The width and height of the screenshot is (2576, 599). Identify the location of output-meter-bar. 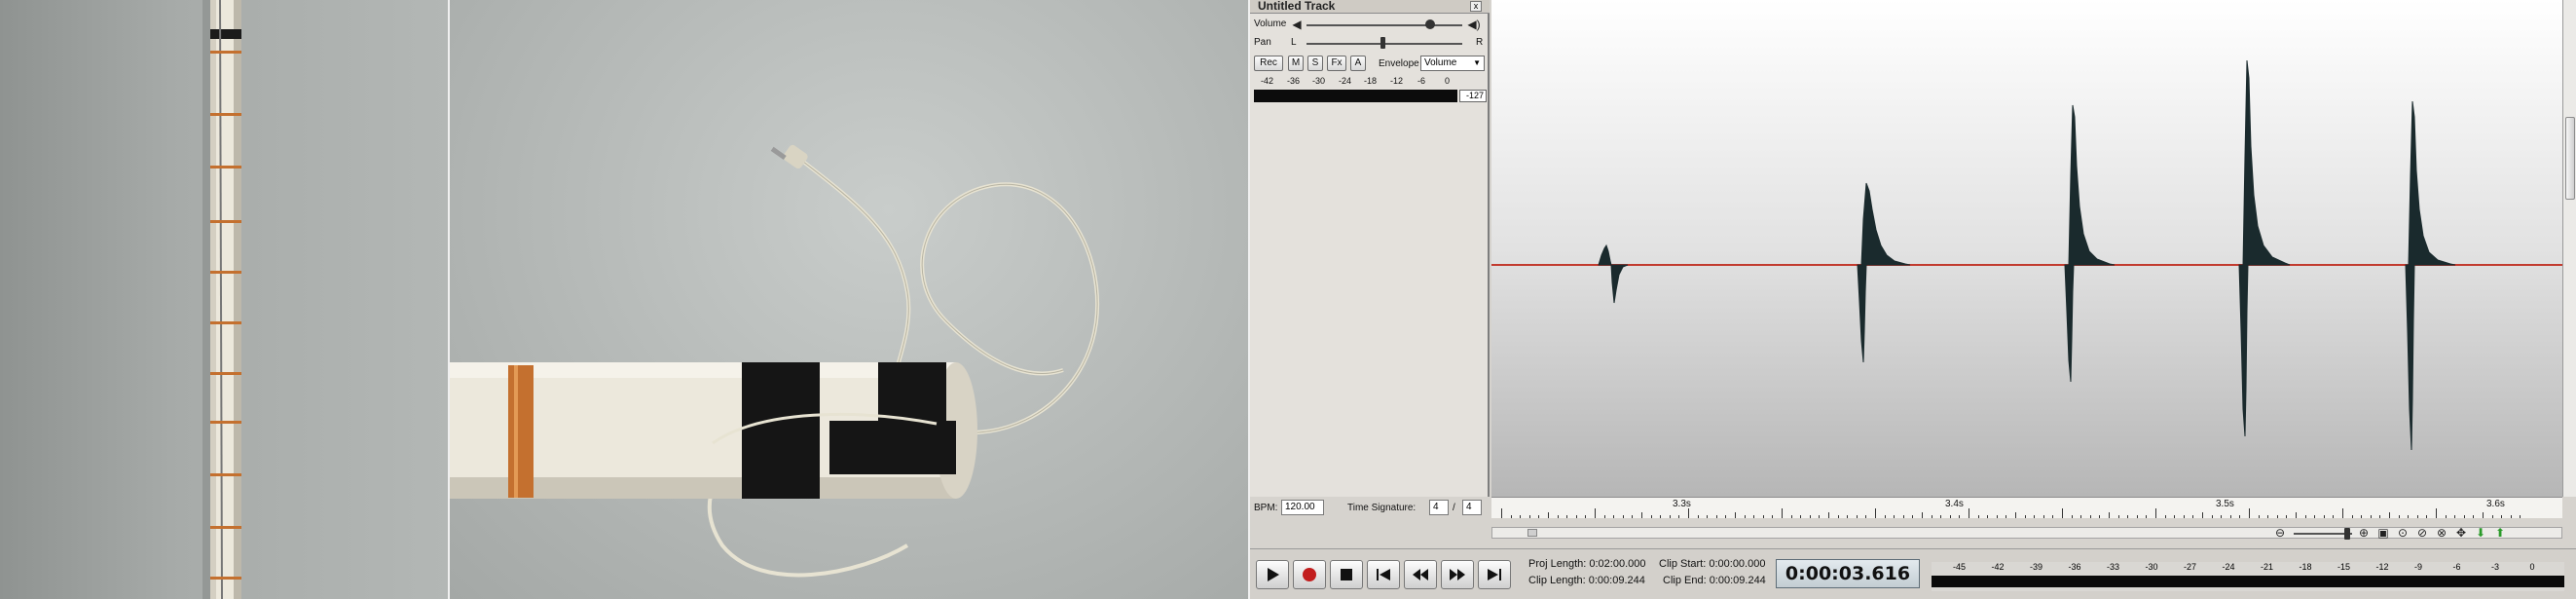
(2248, 581).